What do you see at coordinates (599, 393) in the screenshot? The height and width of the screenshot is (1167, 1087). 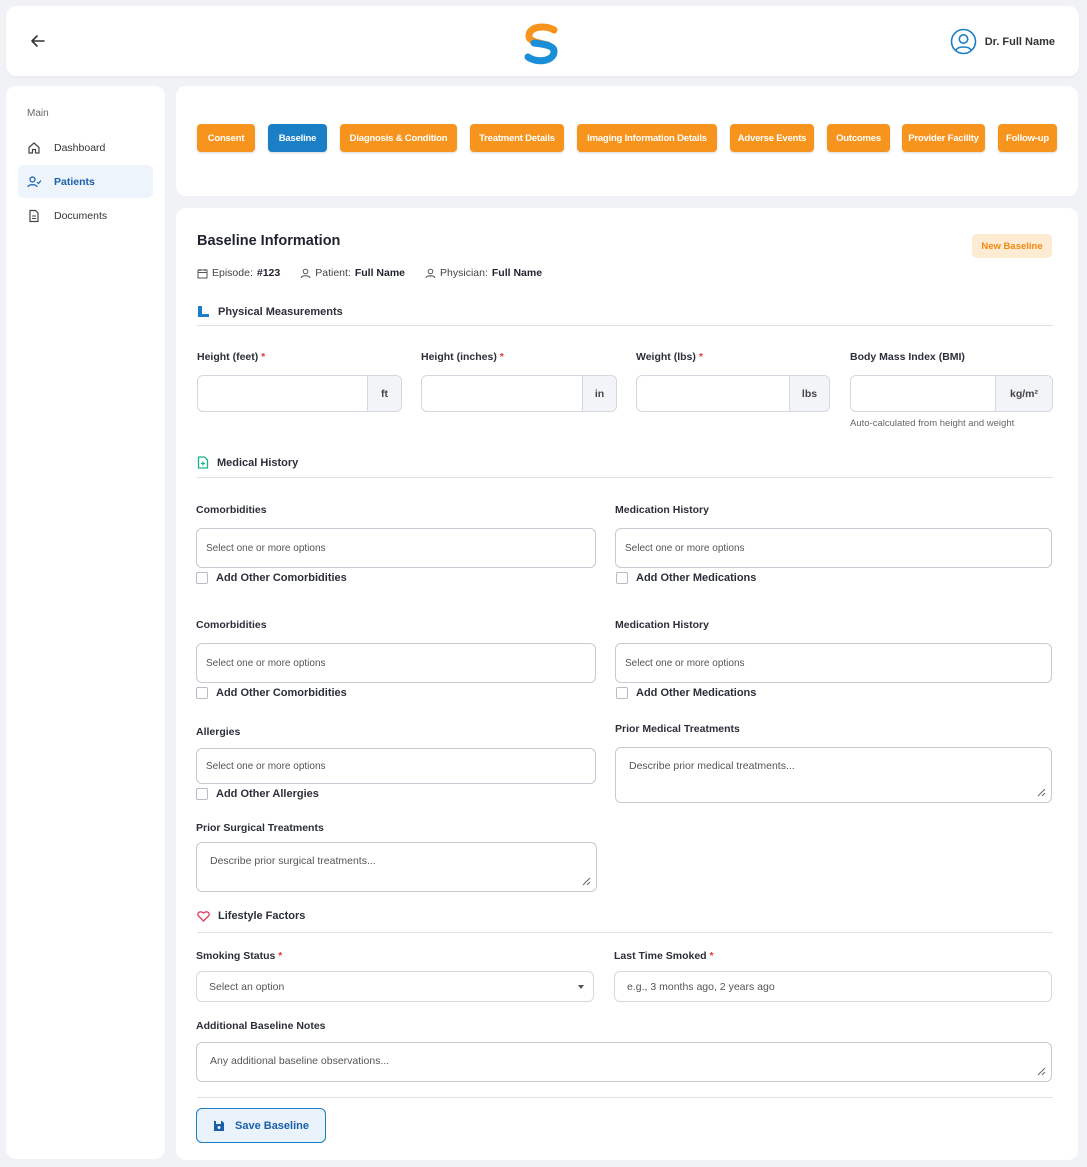 I see `unit-label: in` at bounding box center [599, 393].